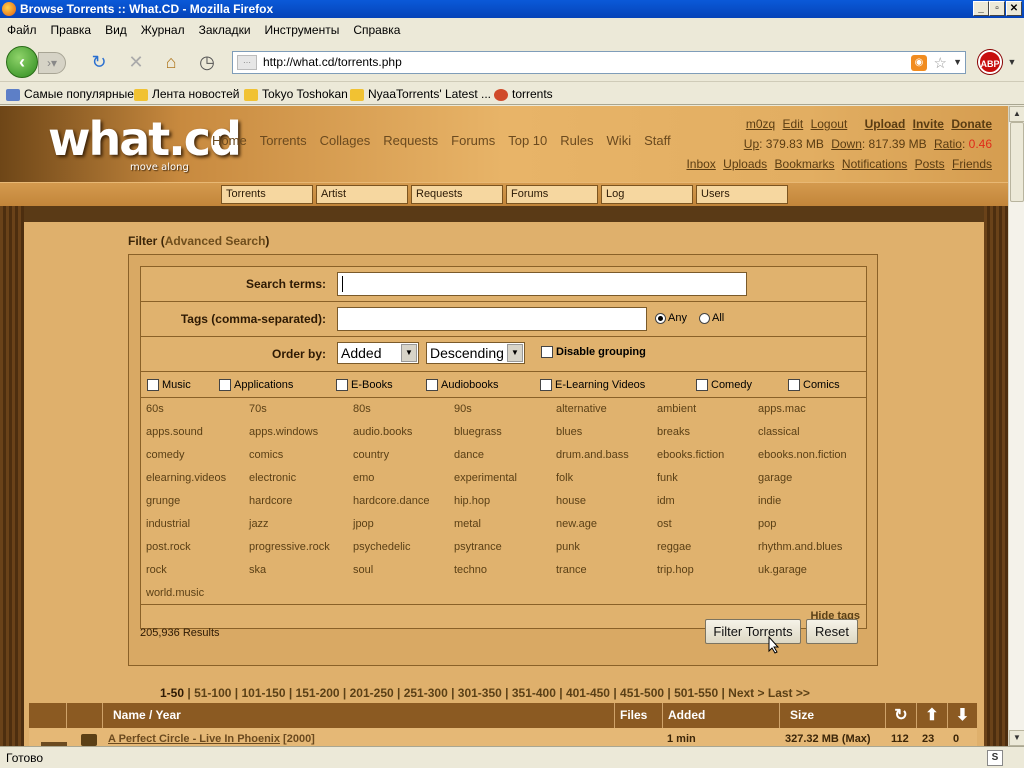 This screenshot has height=768, width=1024. I want to click on tag-link: uk.garage, so click(782, 570).